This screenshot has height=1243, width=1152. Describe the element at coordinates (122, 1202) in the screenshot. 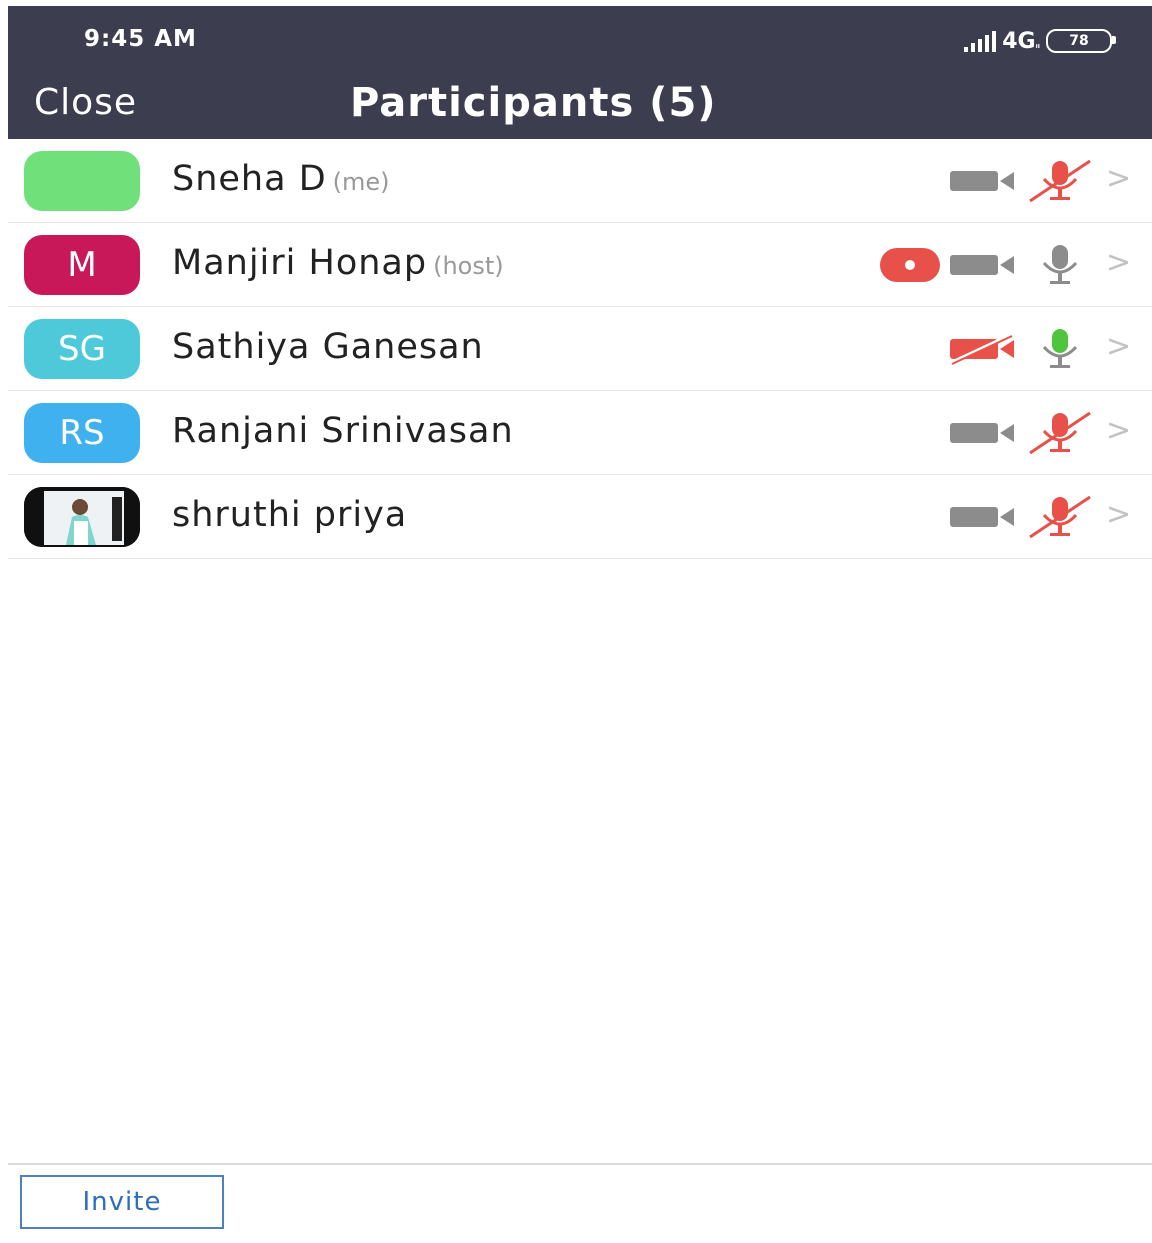

I see `invite-button: Invite` at that location.